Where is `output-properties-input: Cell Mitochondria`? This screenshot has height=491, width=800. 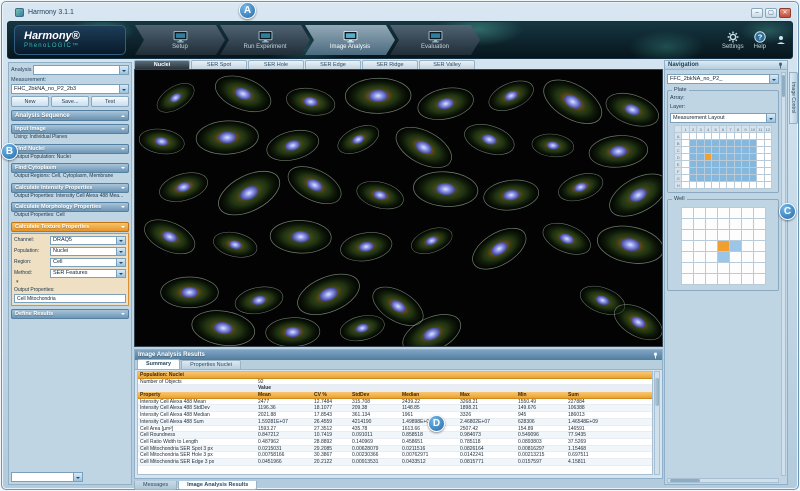 output-properties-input: Cell Mitochondria is located at coordinates (70, 298).